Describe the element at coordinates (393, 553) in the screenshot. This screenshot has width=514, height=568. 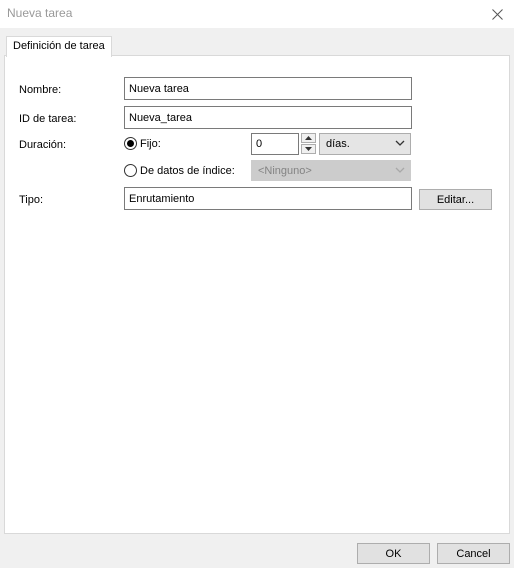
I see `ok-button: OK` at that location.